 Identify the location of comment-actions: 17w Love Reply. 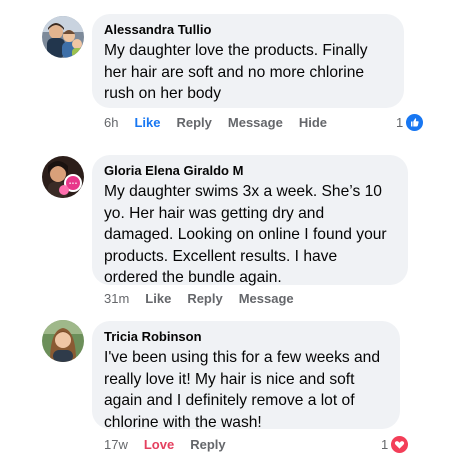
(173, 444).